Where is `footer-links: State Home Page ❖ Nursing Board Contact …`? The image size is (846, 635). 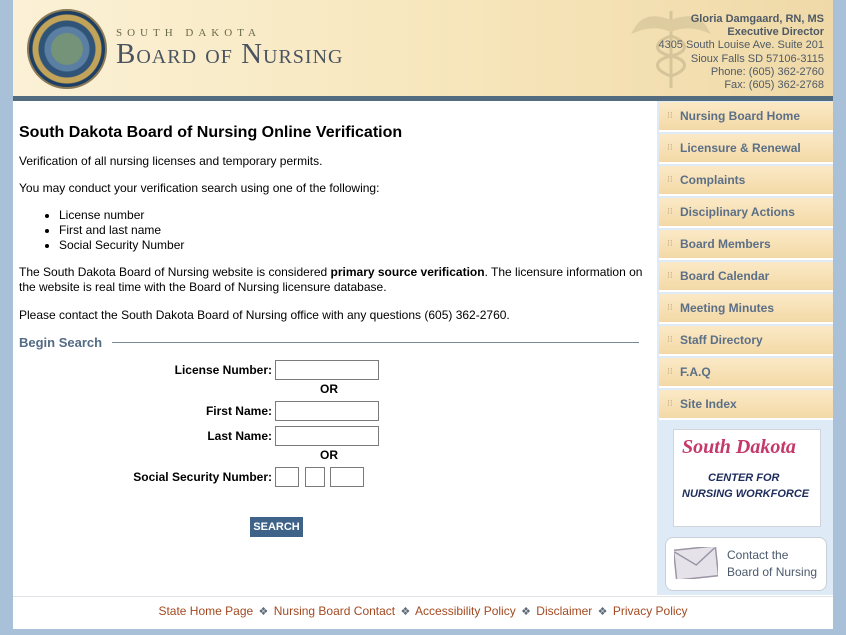
footer-links: State Home Page ❖ Nursing Board Contact … is located at coordinates (423, 611).